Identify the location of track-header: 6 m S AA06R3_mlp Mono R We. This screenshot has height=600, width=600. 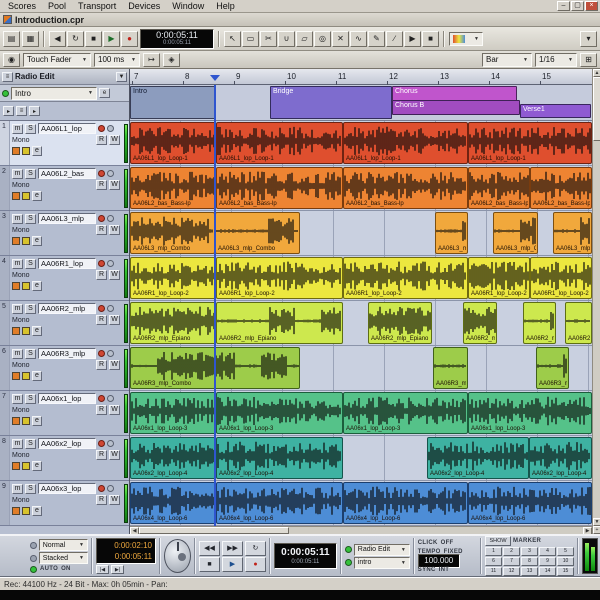
(64, 368).